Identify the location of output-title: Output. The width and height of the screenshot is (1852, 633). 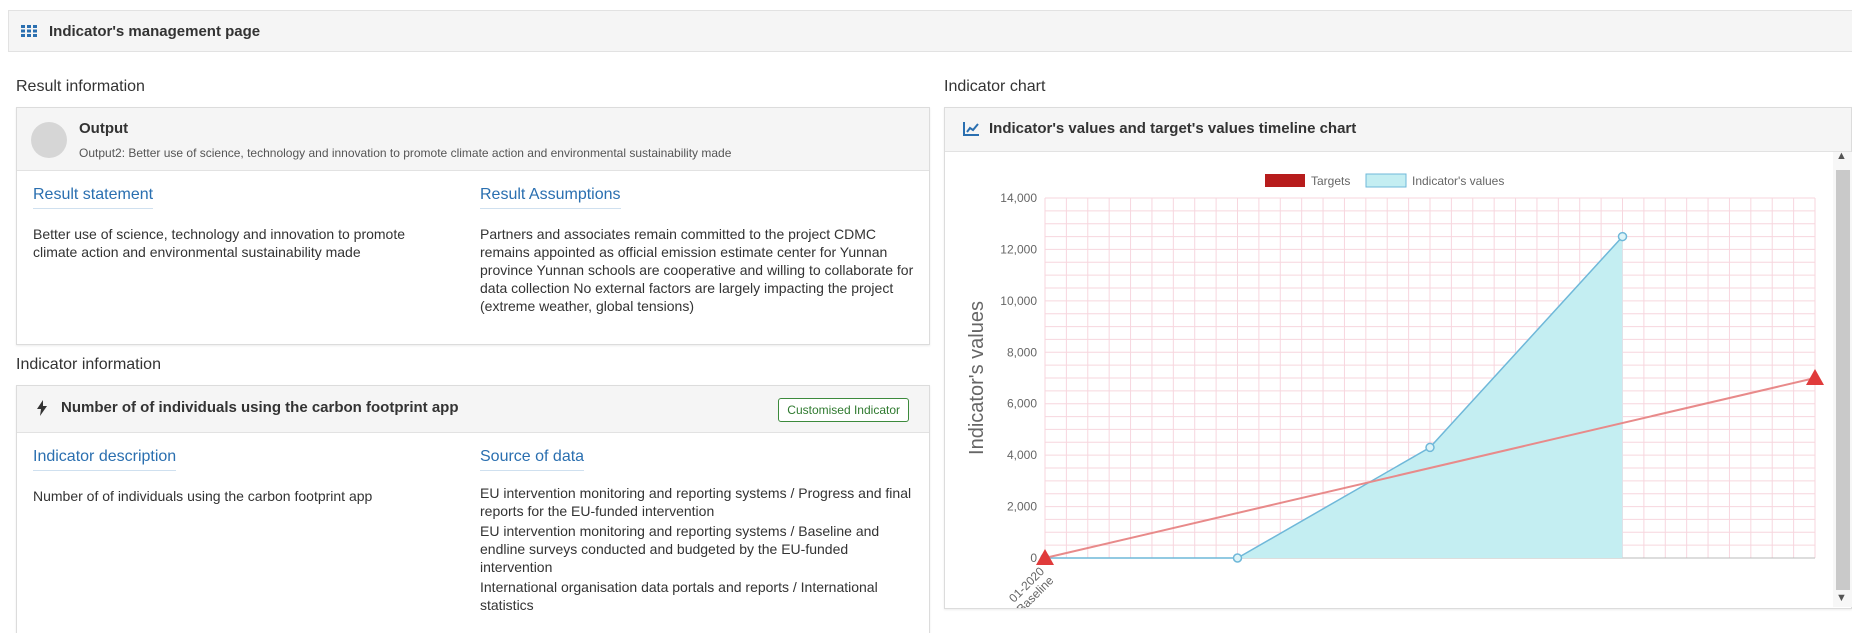
(104, 128).